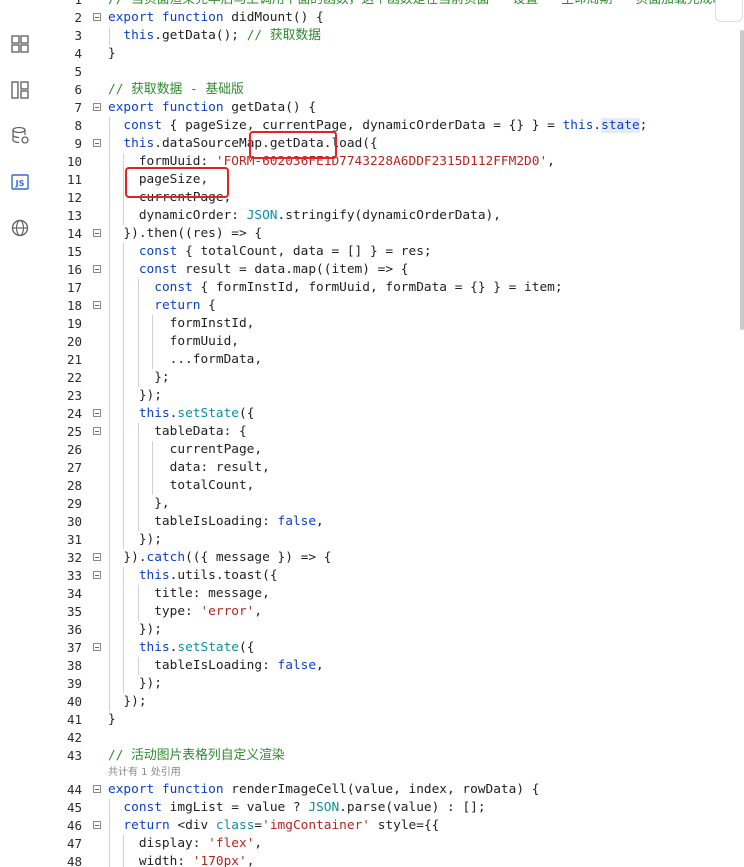  Describe the element at coordinates (185, 612) in the screenshot. I see `code-text: type: 'error',` at that location.